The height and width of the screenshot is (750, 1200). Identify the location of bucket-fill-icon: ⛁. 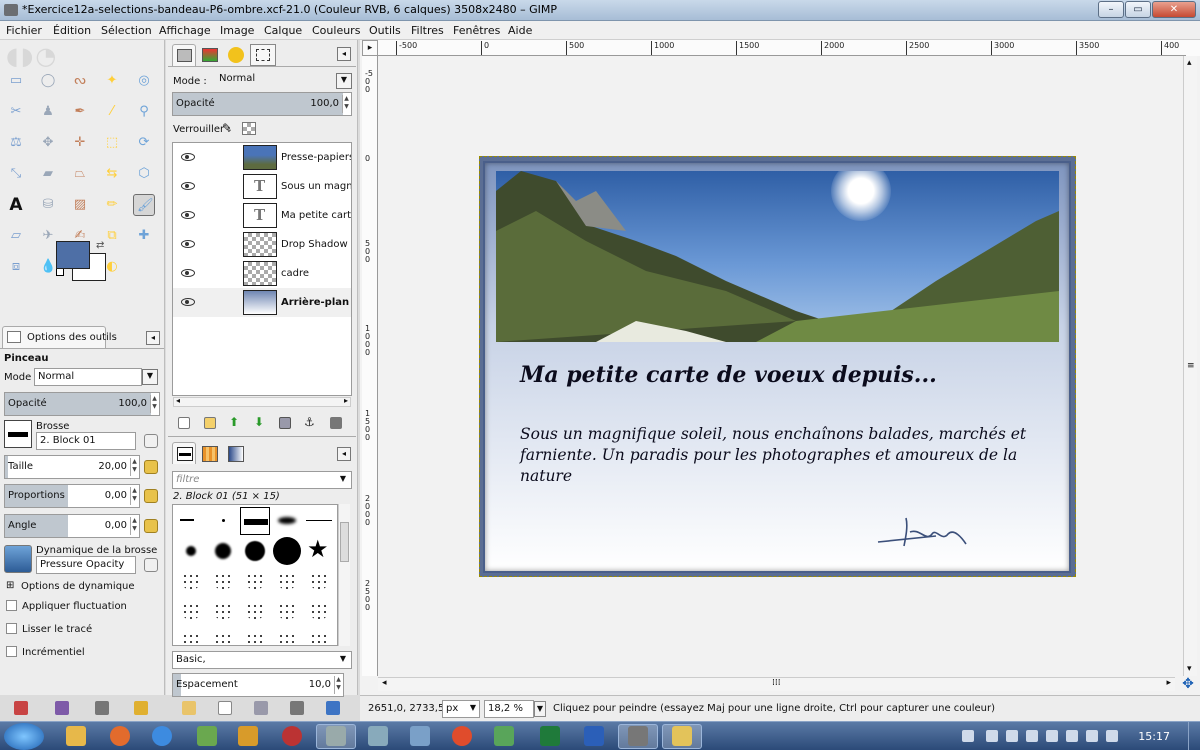
(48, 205).